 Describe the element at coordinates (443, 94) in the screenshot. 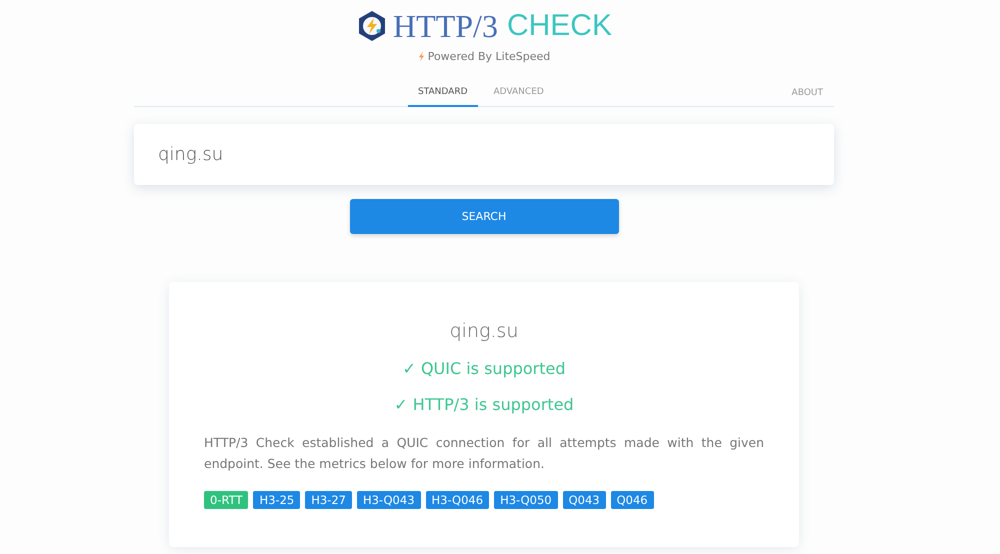

I see `nav-tab: STANDARD` at that location.